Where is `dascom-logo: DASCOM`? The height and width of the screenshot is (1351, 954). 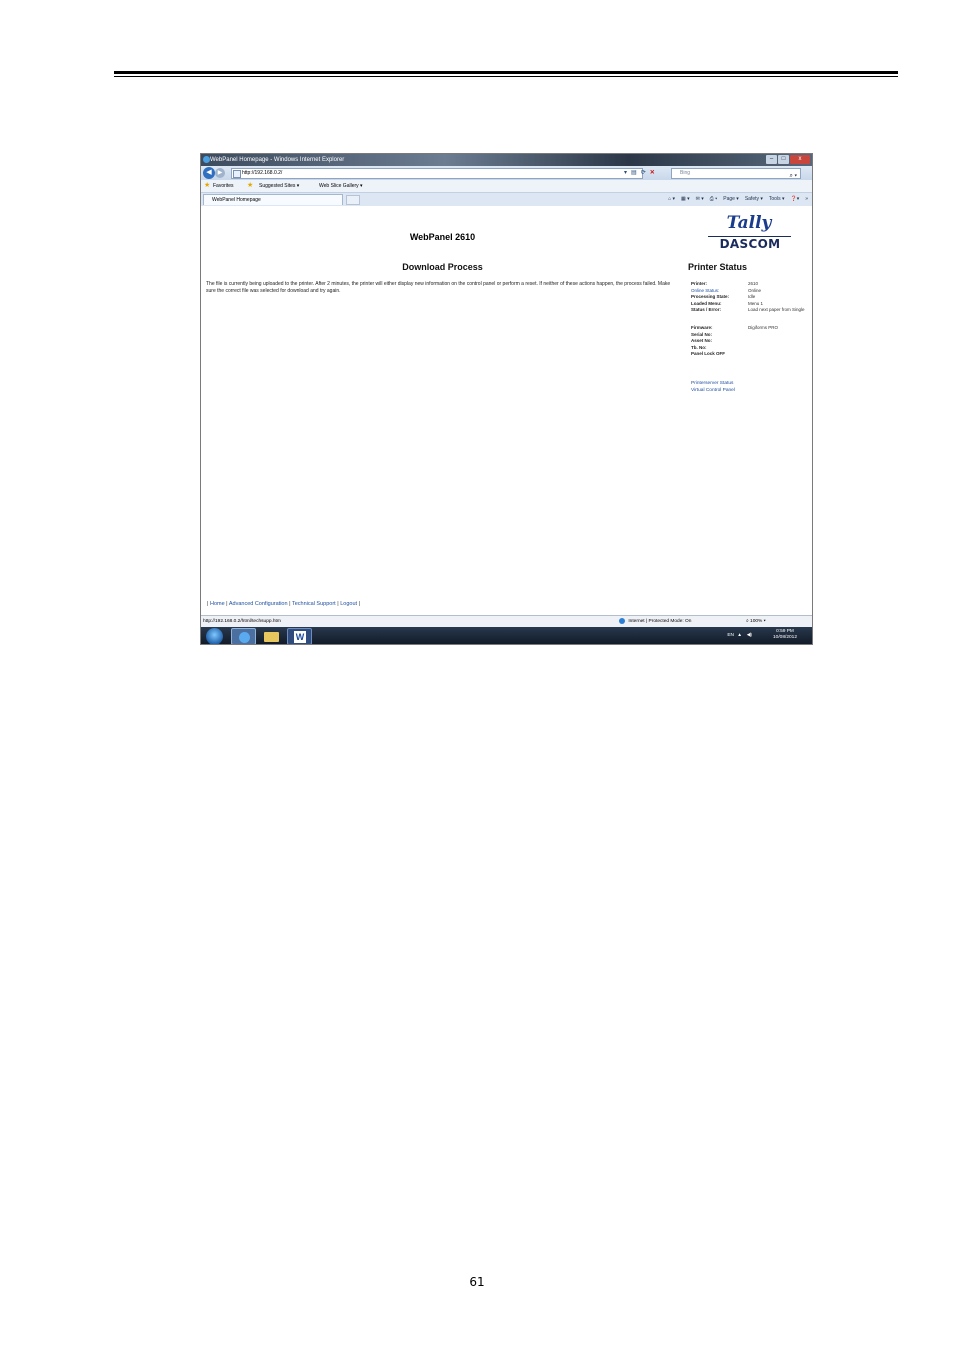 dascom-logo: DASCOM is located at coordinates (750, 244).